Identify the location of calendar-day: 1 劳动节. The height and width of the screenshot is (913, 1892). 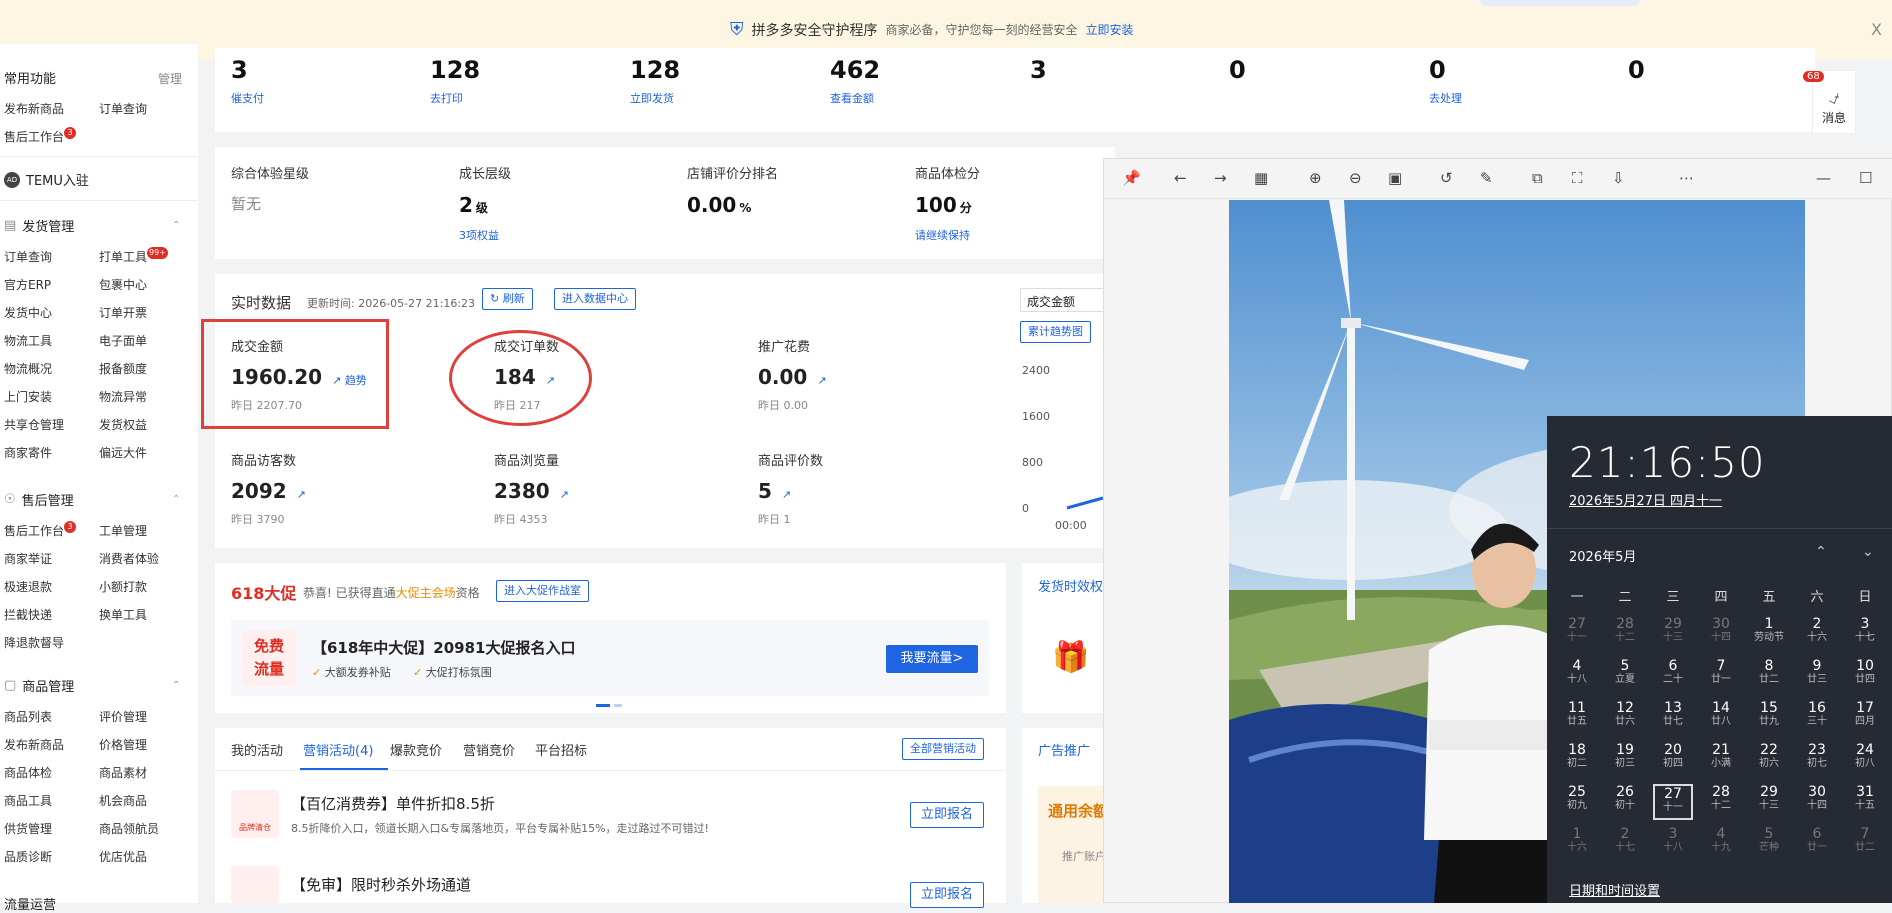
(1769, 634).